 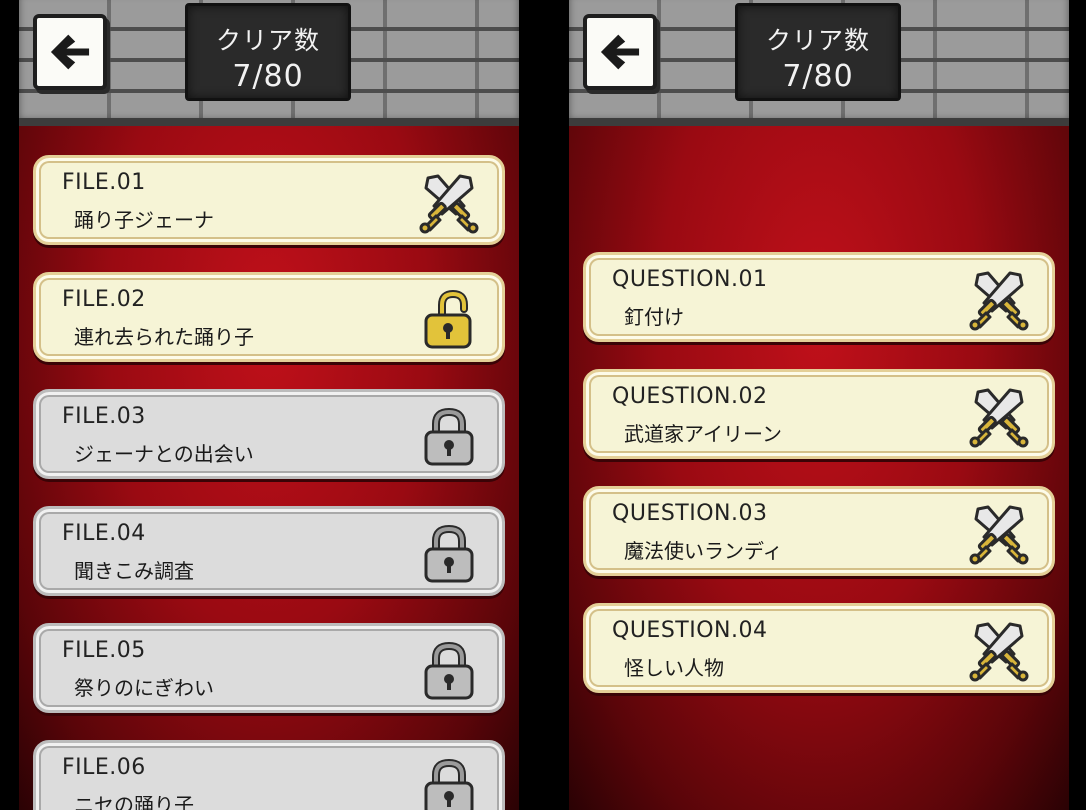 I want to click on item-title: 魔法使いランディ, so click(x=703, y=551).